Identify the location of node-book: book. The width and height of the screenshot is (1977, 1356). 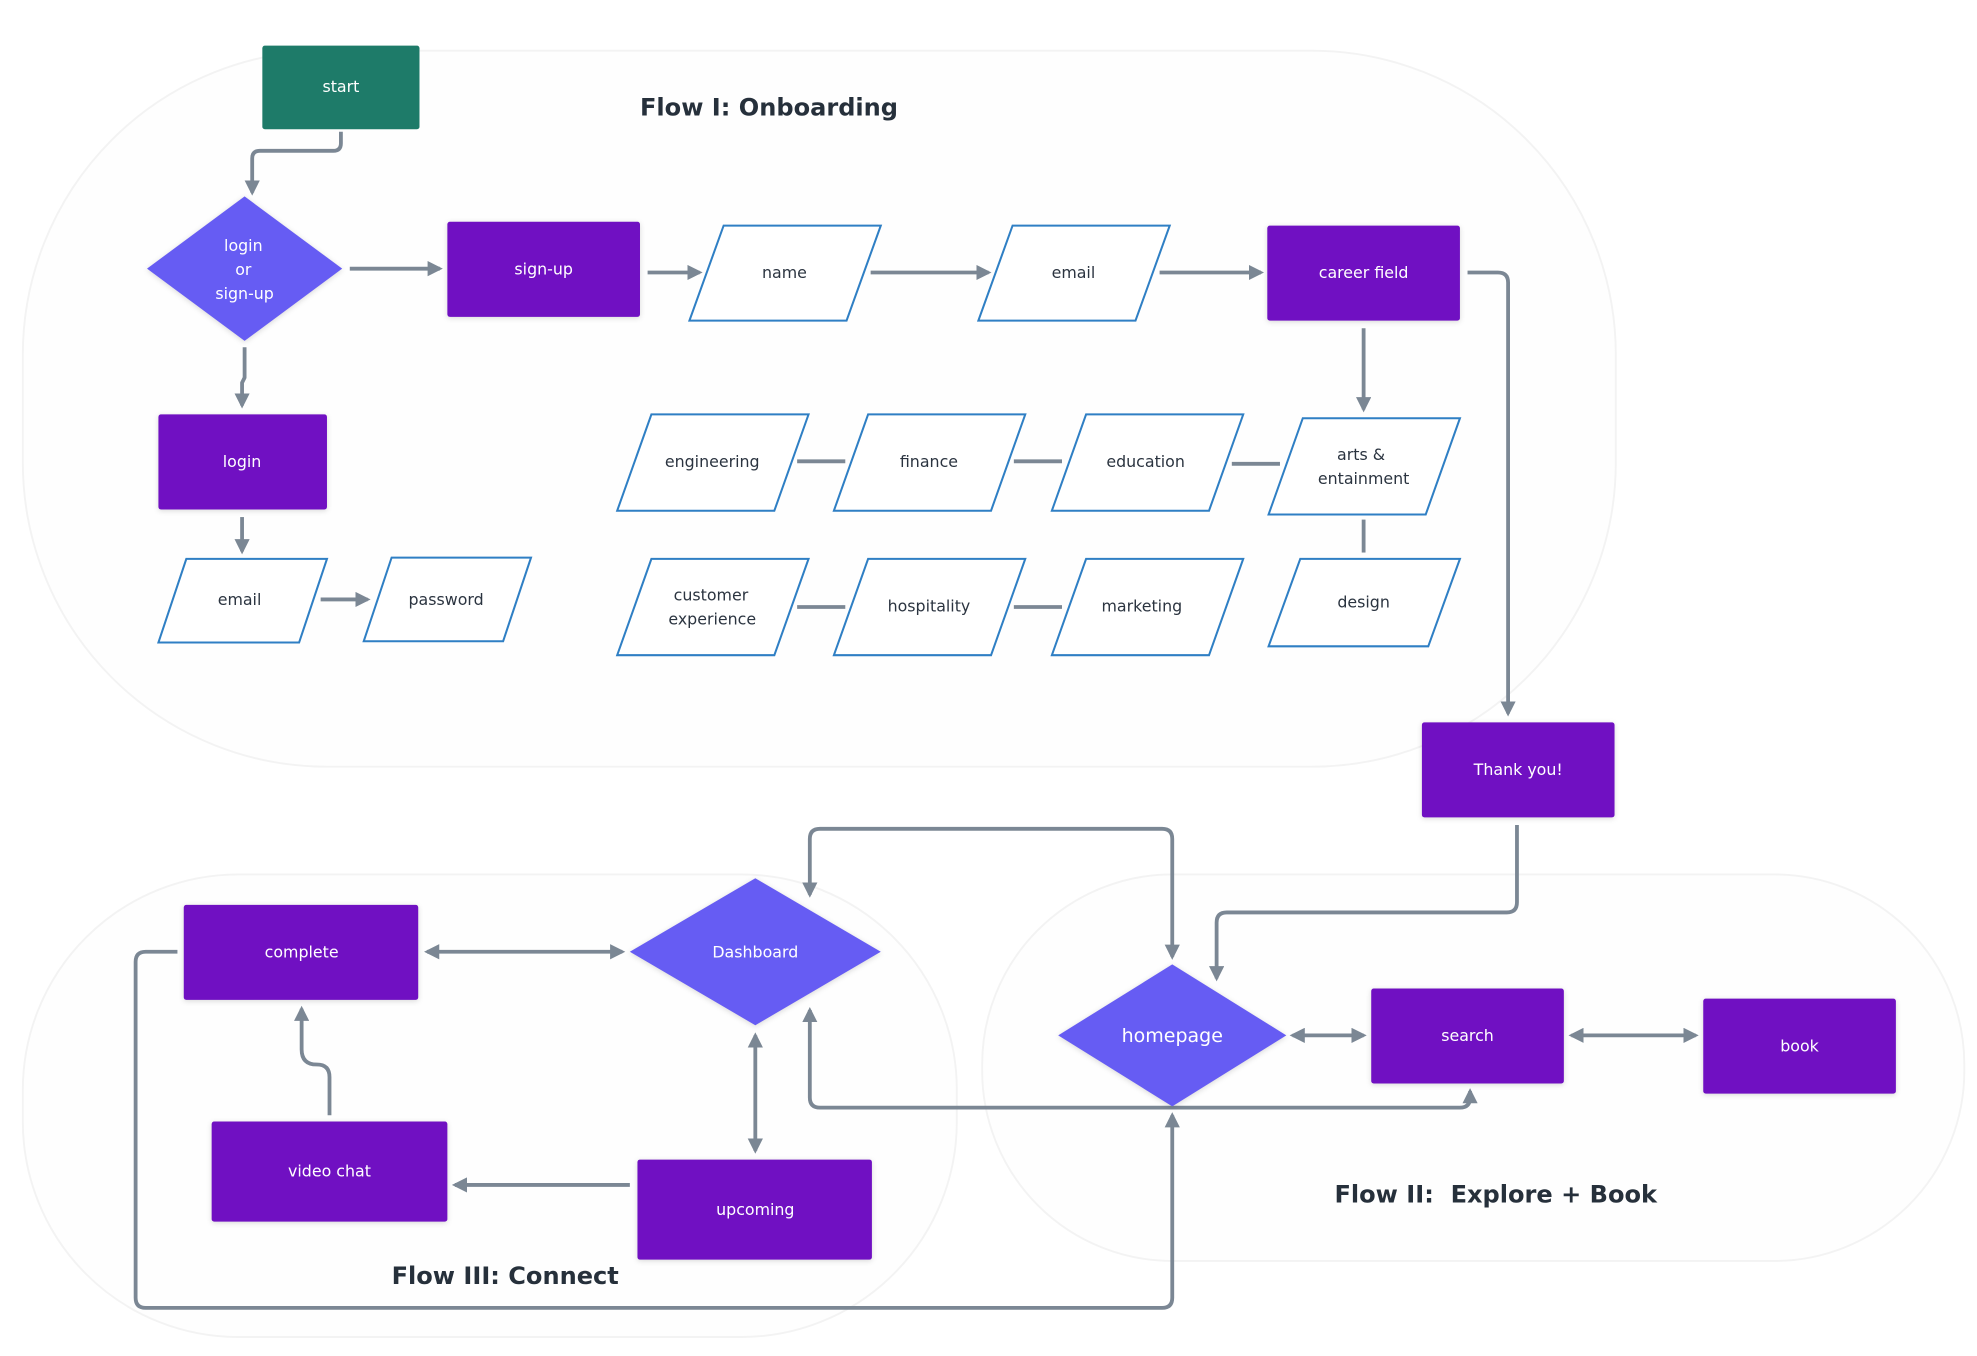
(1799, 1046).